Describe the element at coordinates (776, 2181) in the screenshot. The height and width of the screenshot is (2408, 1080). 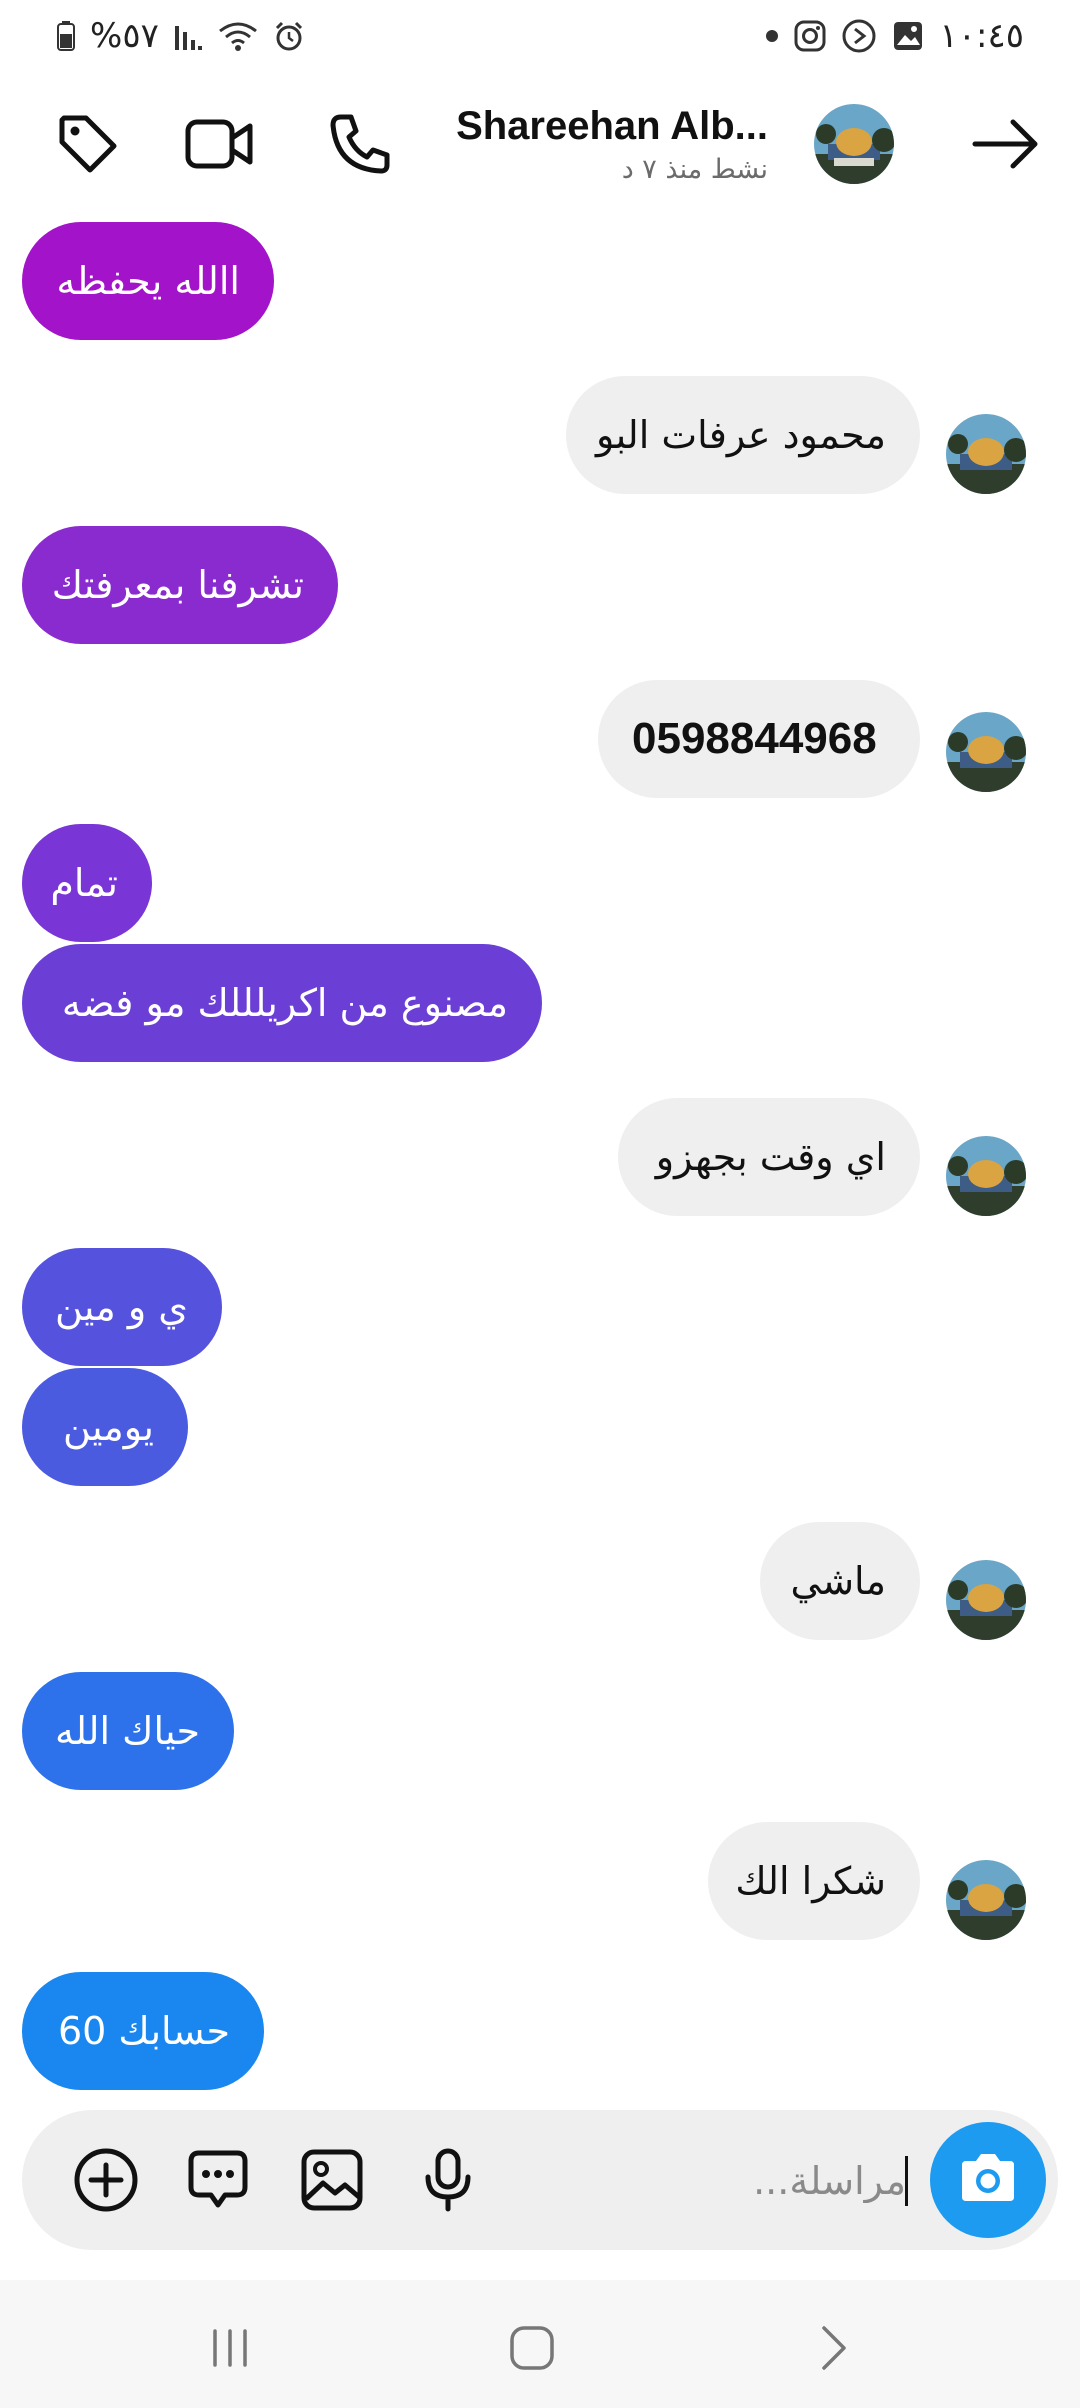
I see `message-input` at that location.